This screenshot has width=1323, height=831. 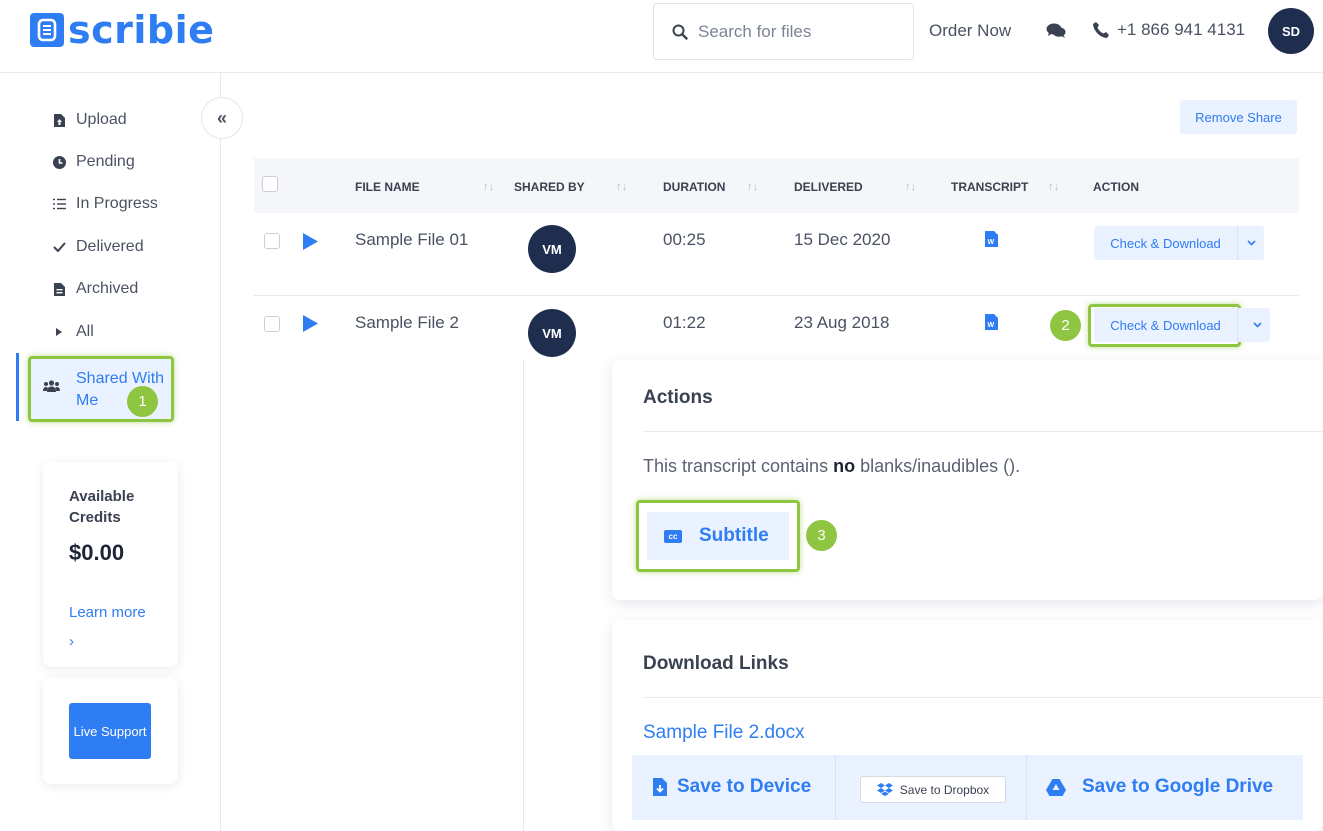 I want to click on duration: 00:25, so click(x=684, y=239).